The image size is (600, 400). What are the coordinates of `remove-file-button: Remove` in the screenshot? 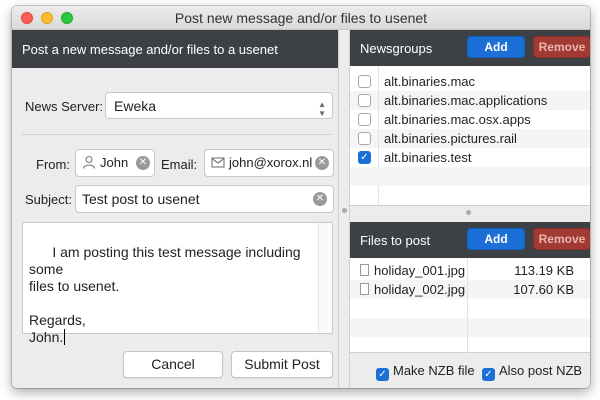 It's located at (561, 239).